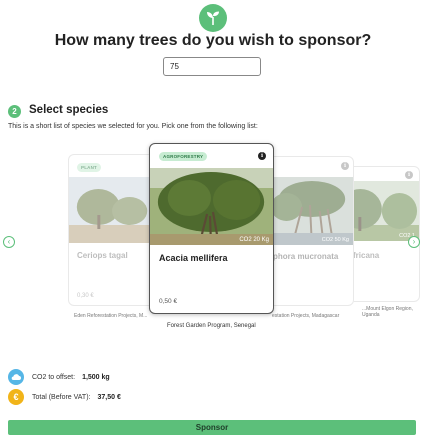  What do you see at coordinates (212, 427) in the screenshot?
I see `sponsor-button: Sponsor` at bounding box center [212, 427].